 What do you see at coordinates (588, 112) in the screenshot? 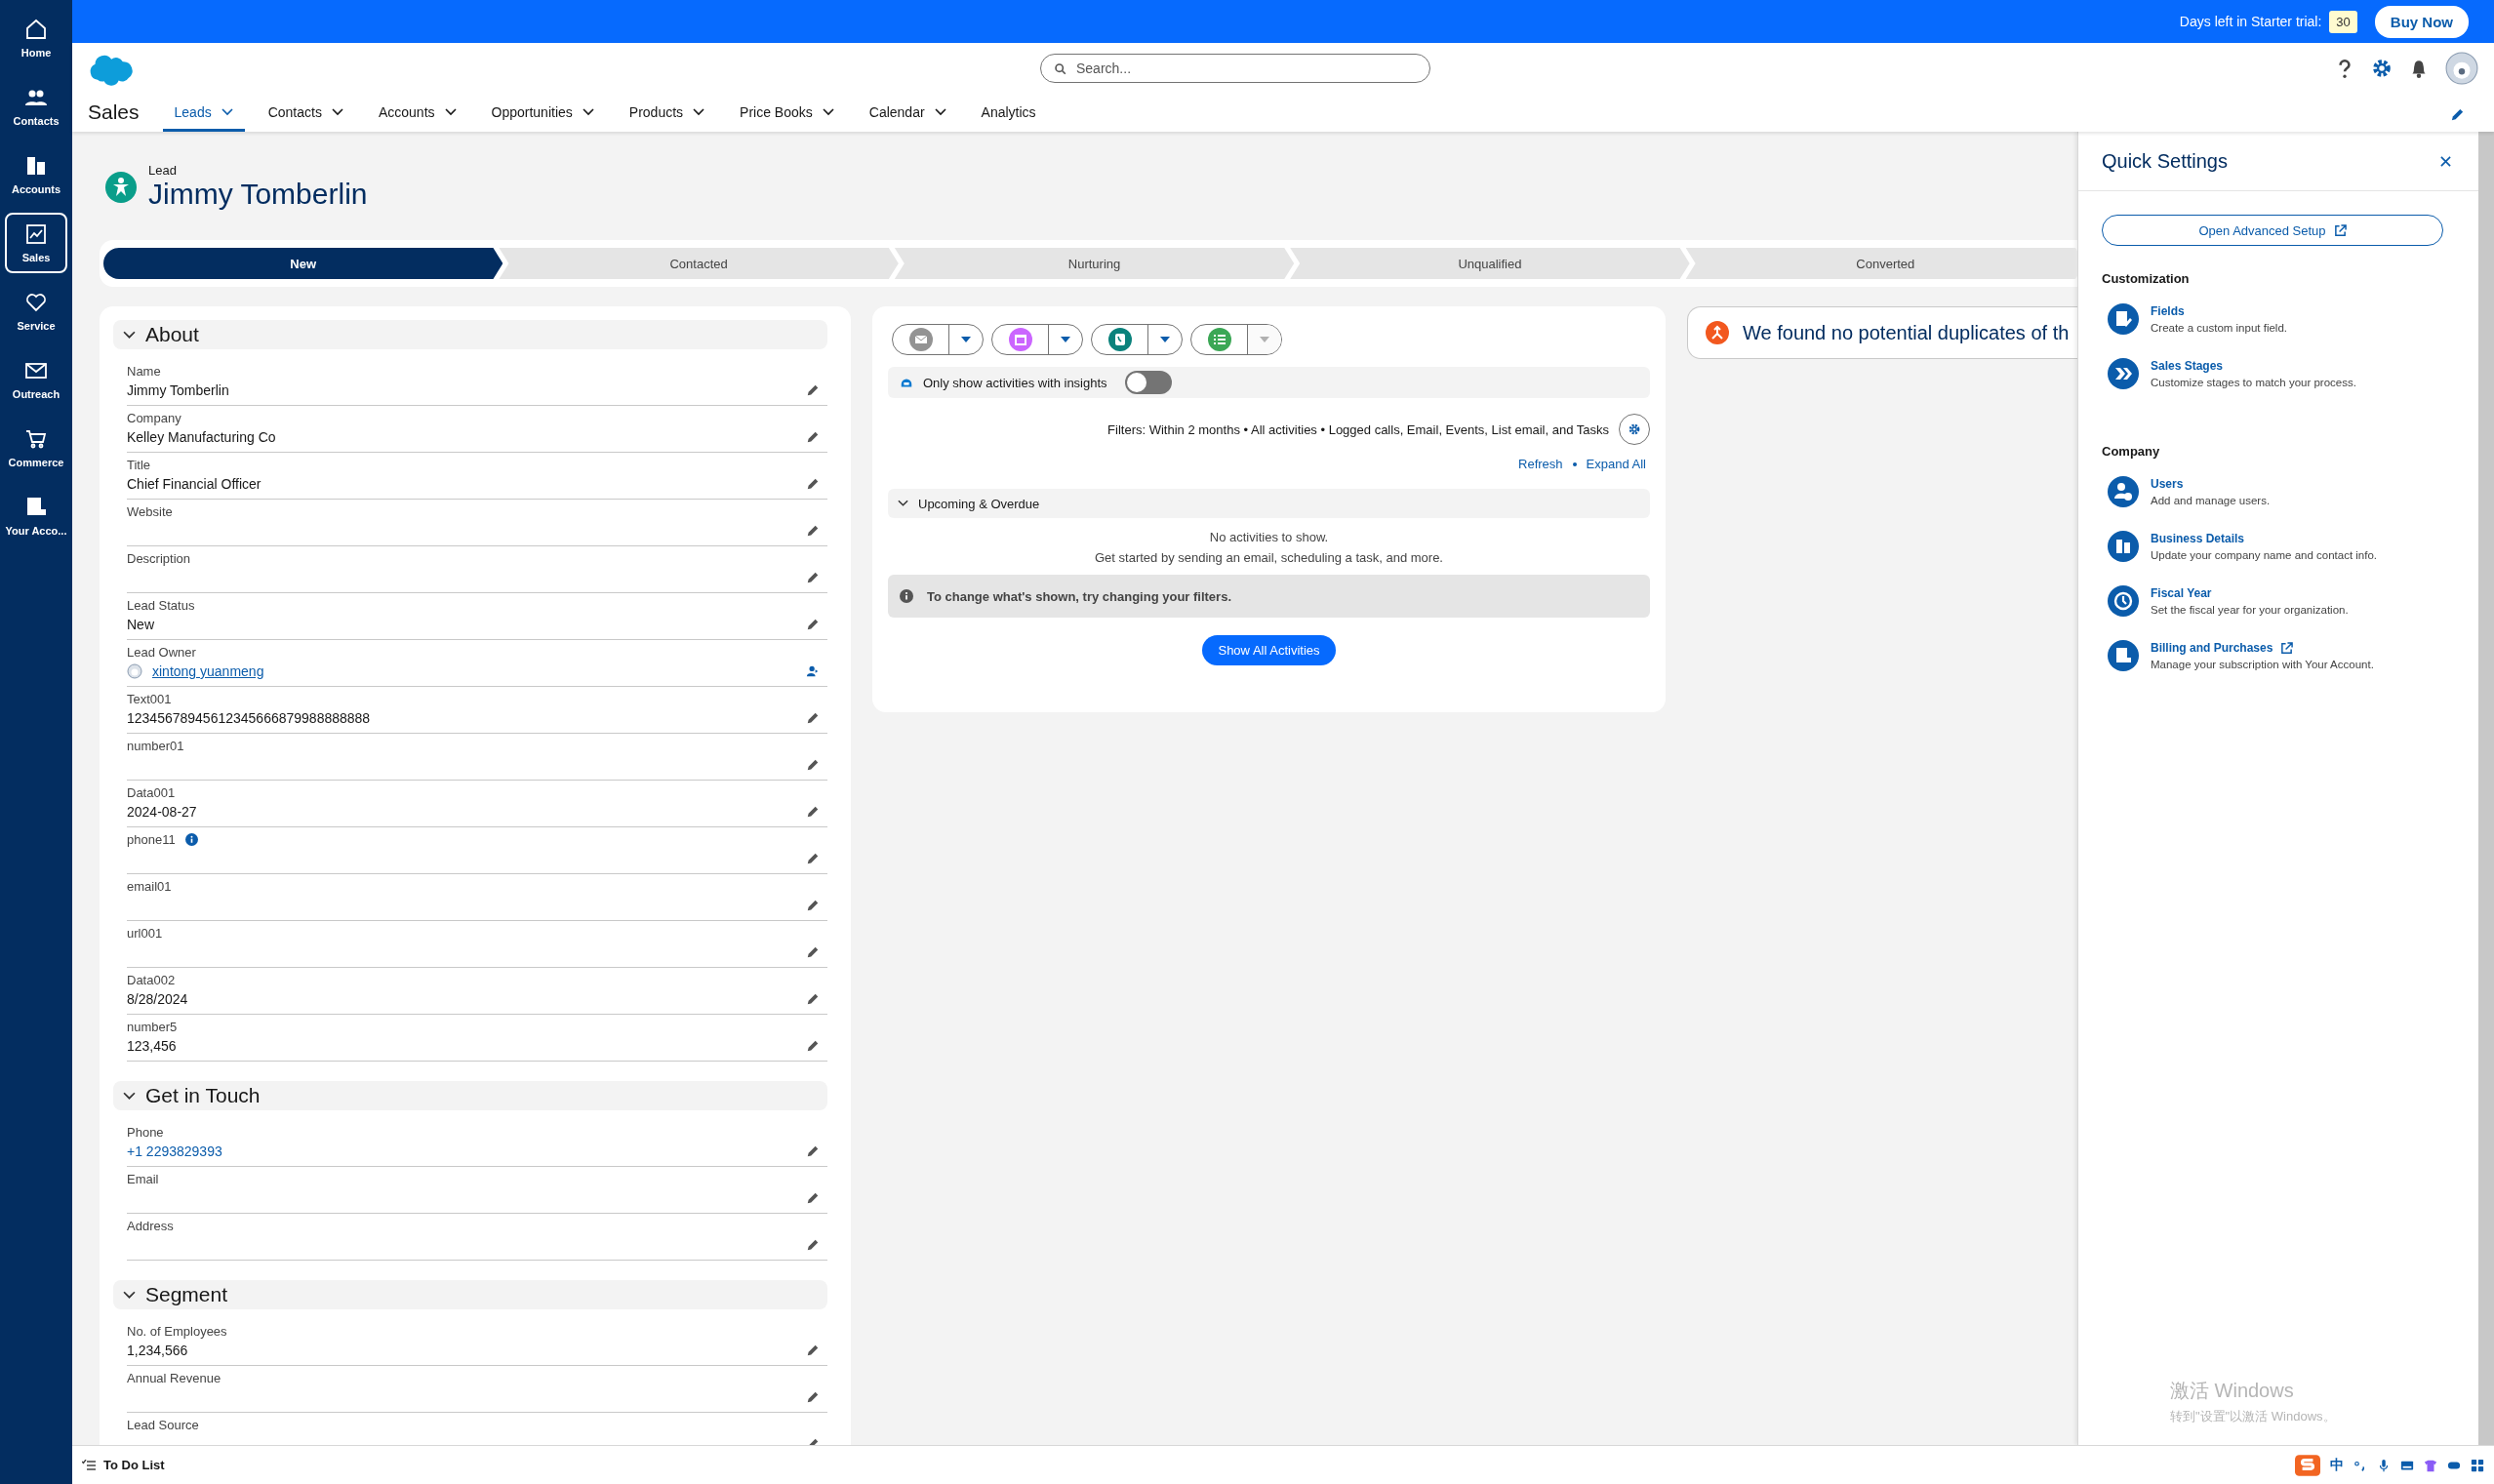
I see `caret-icon` at bounding box center [588, 112].